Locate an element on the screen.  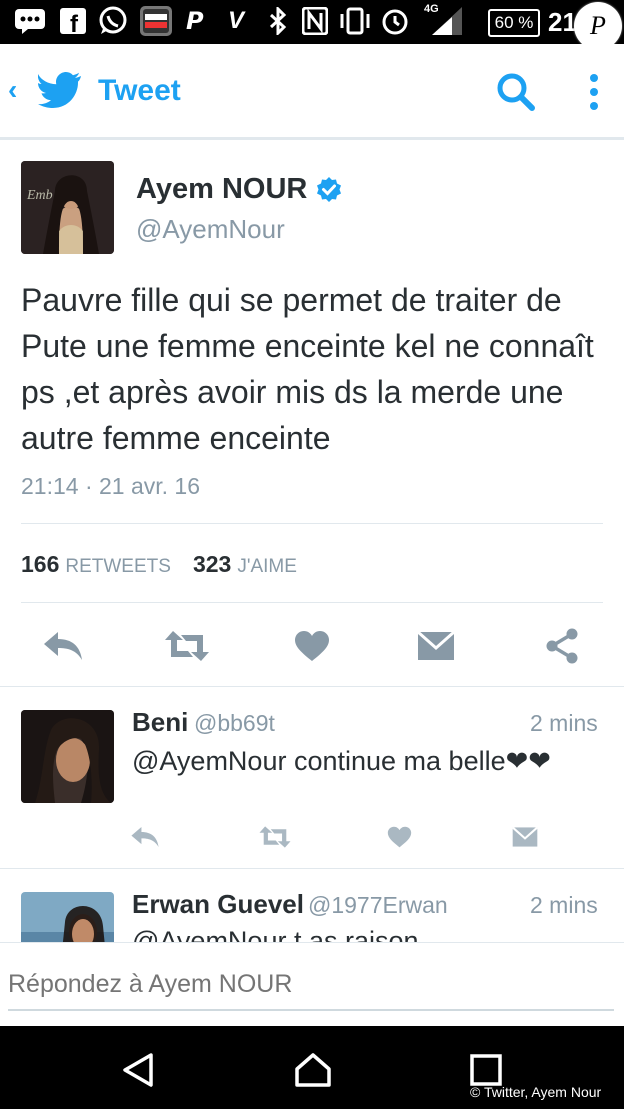
watermark-logo: P is located at coordinates (598, 26).